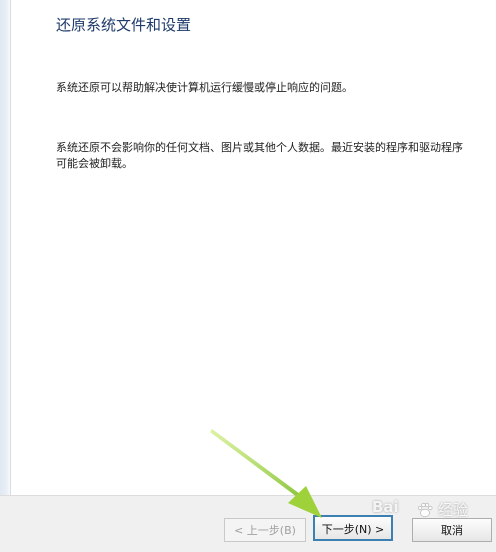  What do you see at coordinates (265, 530) in the screenshot?
I see `back-button: < 上一步(B)` at bounding box center [265, 530].